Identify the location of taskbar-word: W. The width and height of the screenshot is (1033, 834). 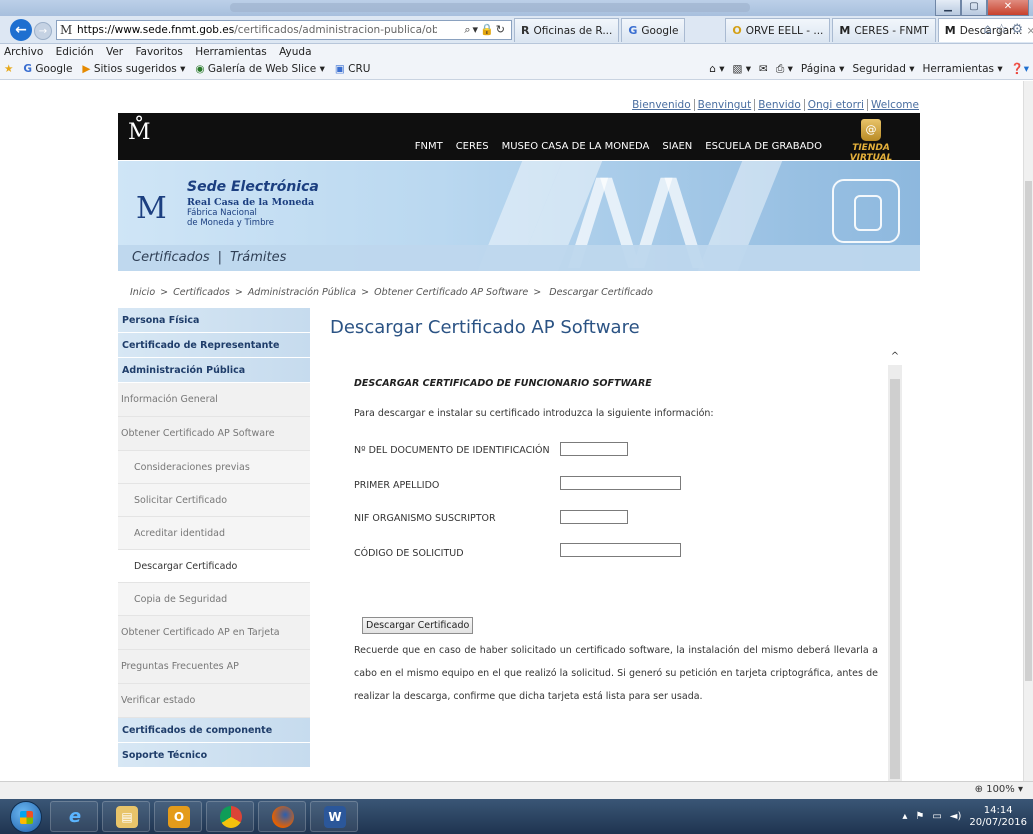
(334, 816).